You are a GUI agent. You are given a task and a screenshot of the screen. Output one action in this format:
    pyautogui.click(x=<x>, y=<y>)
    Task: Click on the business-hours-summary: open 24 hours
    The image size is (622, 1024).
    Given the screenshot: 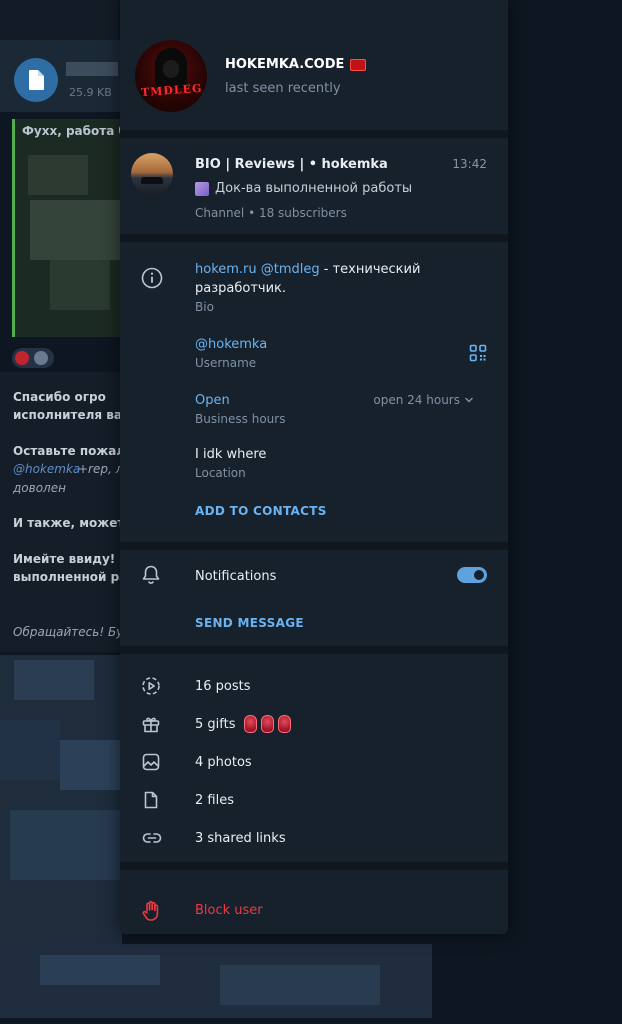 What is the action you would take?
    pyautogui.click(x=416, y=400)
    